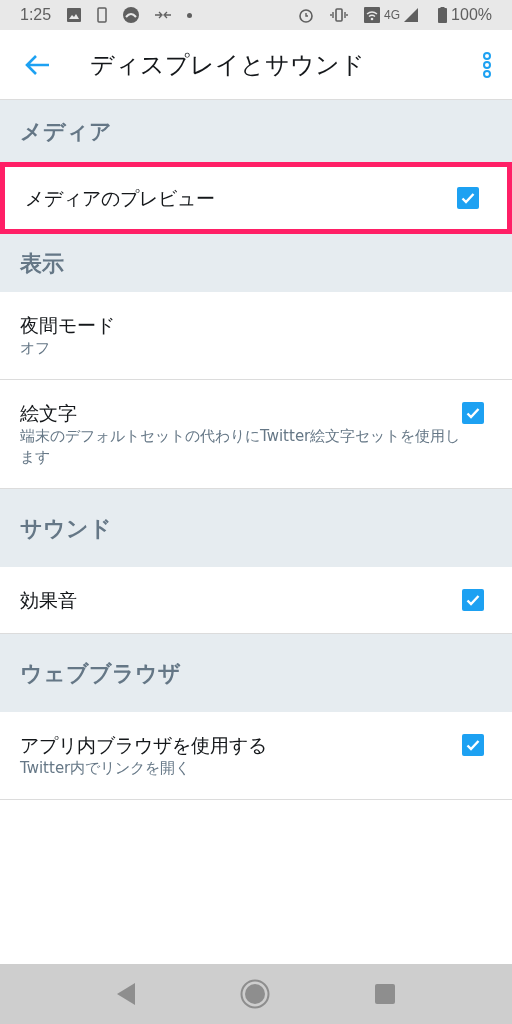 This screenshot has height=1024, width=512. Describe the element at coordinates (163, 15) in the screenshot. I see `arrows-icon` at that location.